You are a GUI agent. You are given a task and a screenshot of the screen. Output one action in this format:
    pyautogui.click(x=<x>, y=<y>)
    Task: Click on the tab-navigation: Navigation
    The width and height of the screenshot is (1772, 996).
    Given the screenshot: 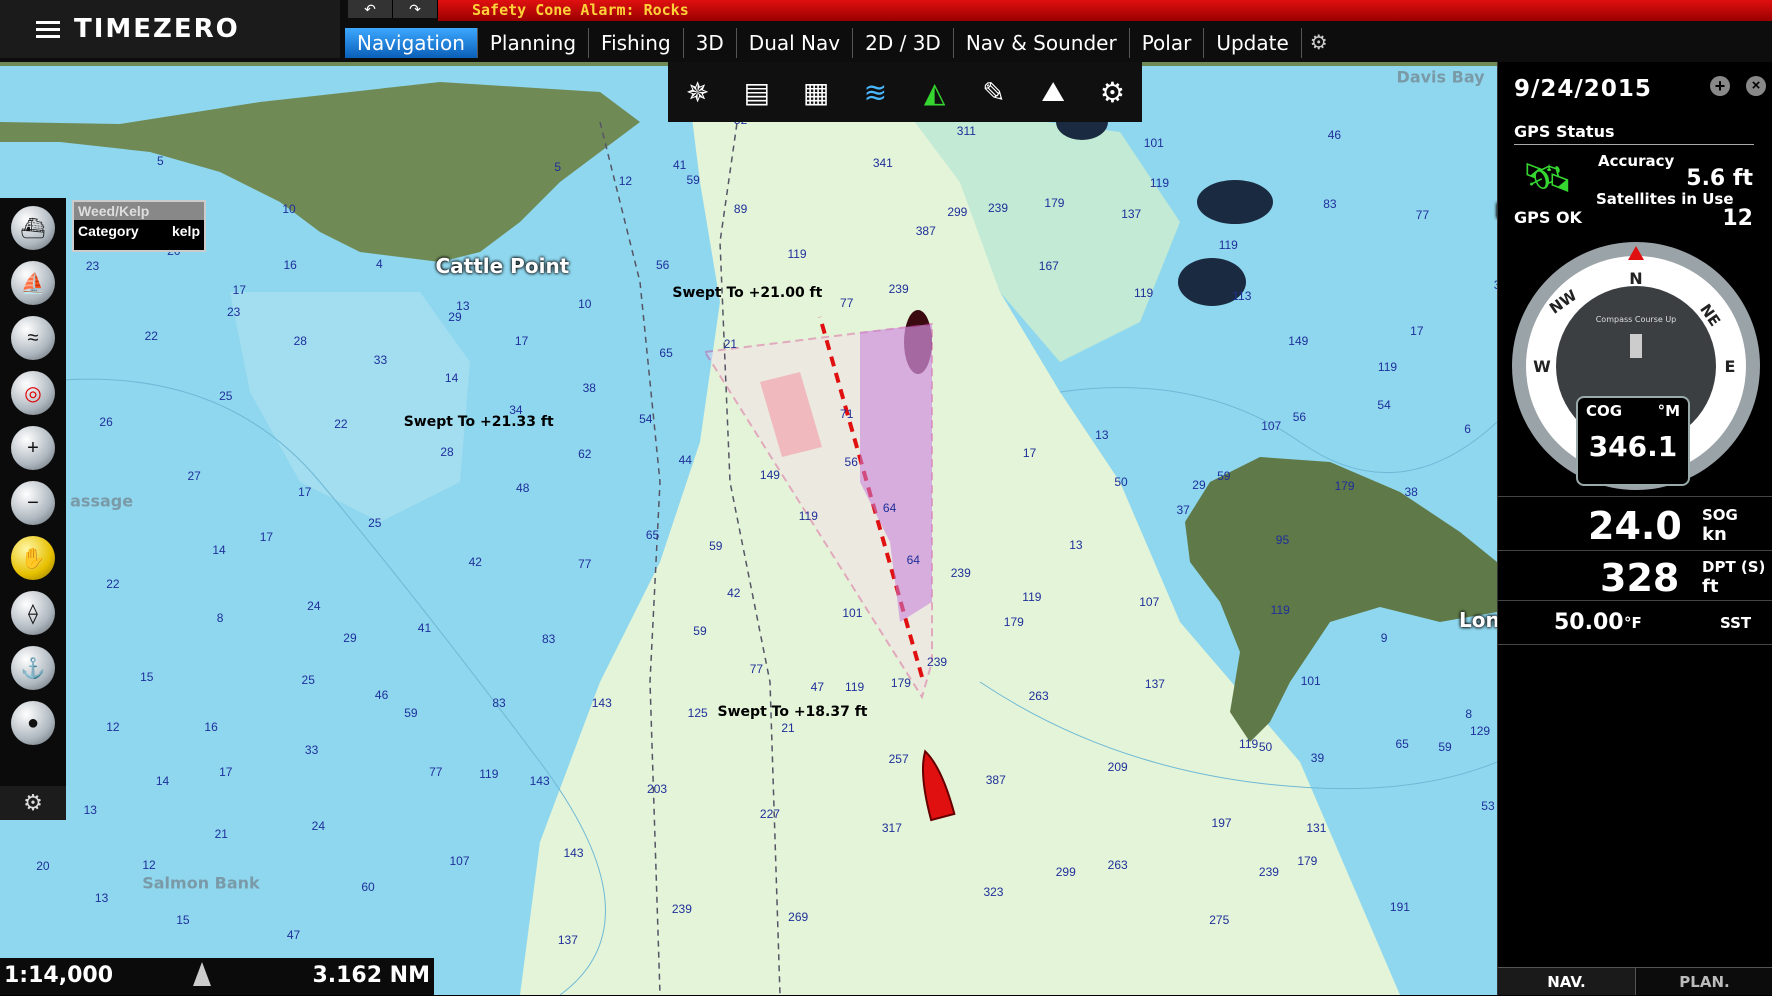 What is the action you would take?
    pyautogui.click(x=411, y=43)
    